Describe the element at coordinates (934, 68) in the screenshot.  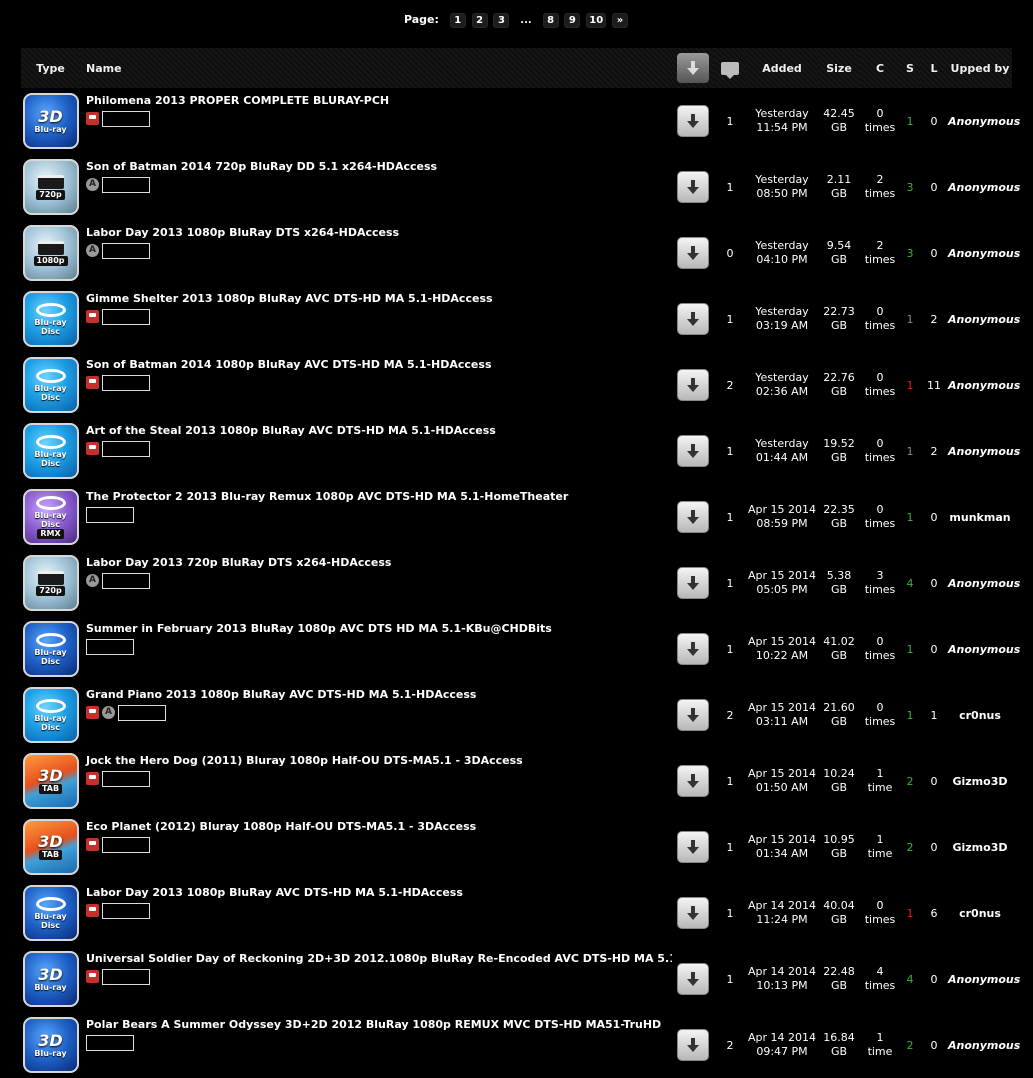
I see `col-leechers: L` at that location.